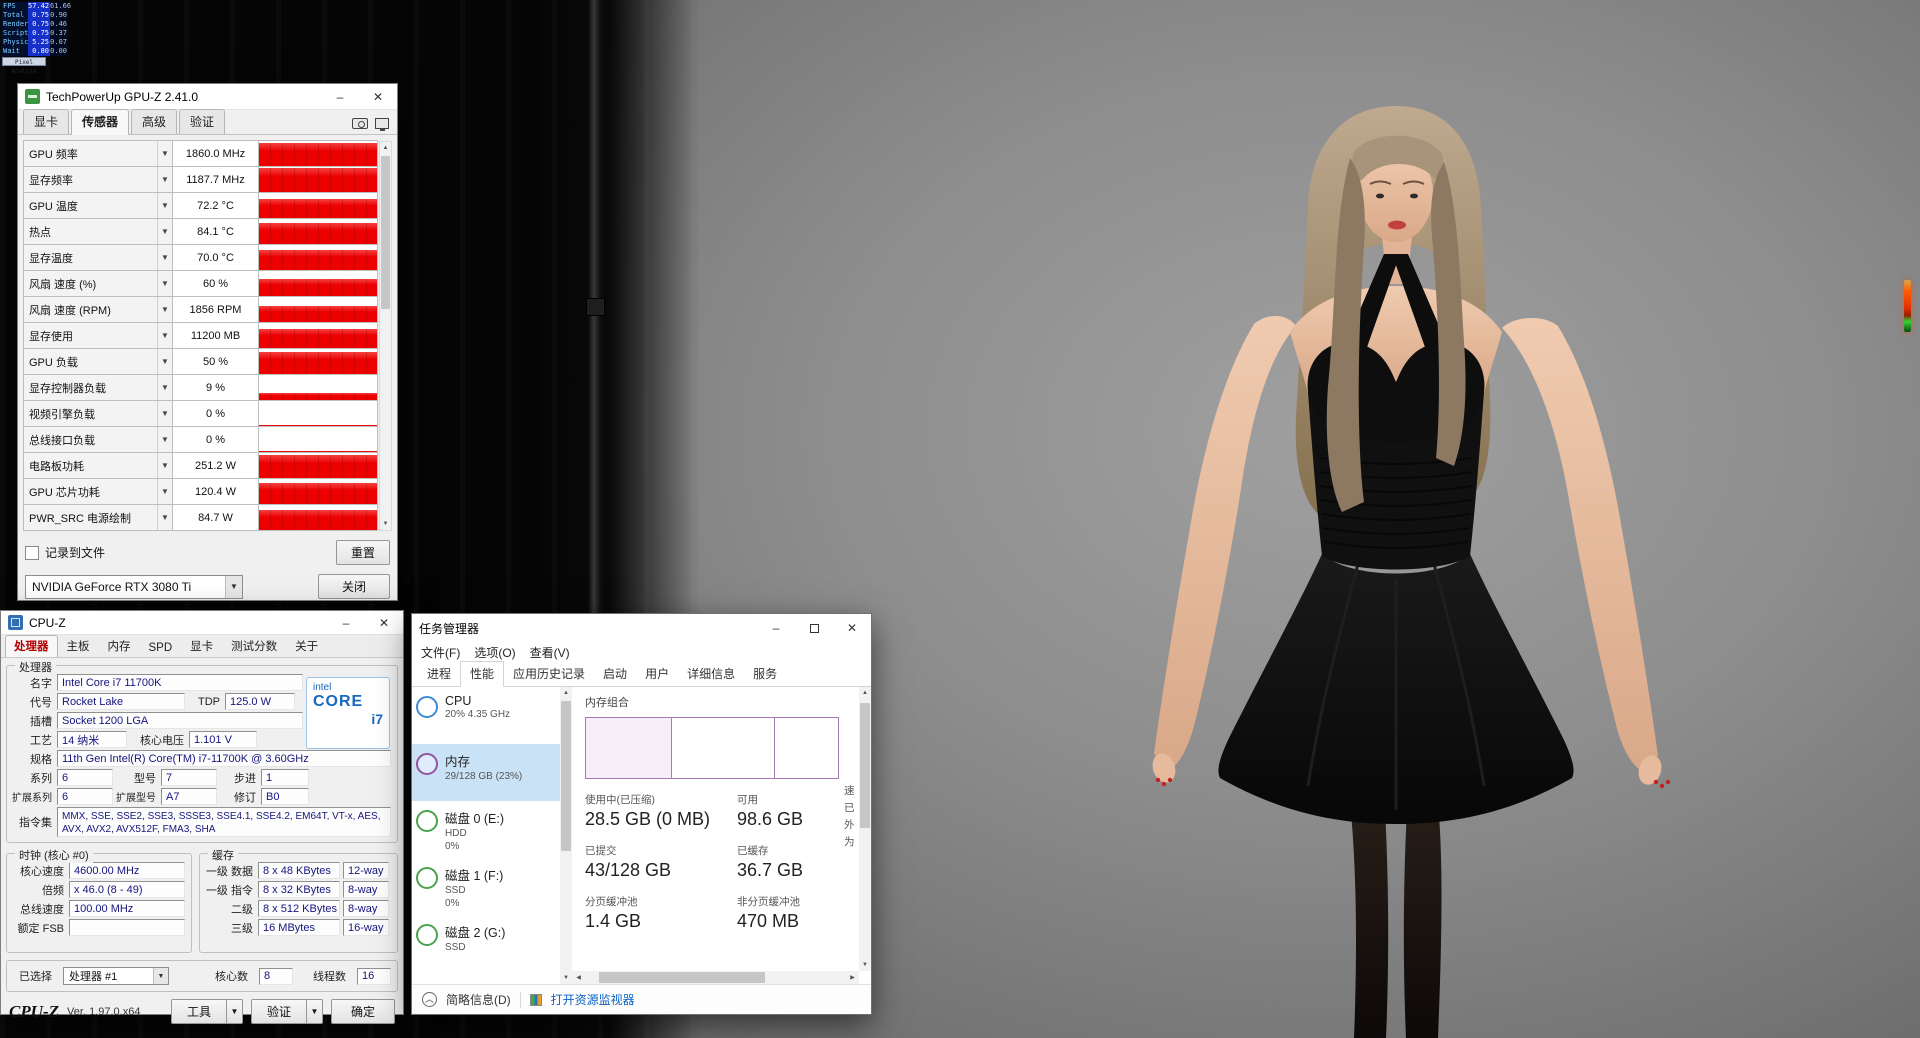 Image resolution: width=1920 pixels, height=1038 pixels. Describe the element at coordinates (382, 124) in the screenshot. I see `window-icon` at that location.